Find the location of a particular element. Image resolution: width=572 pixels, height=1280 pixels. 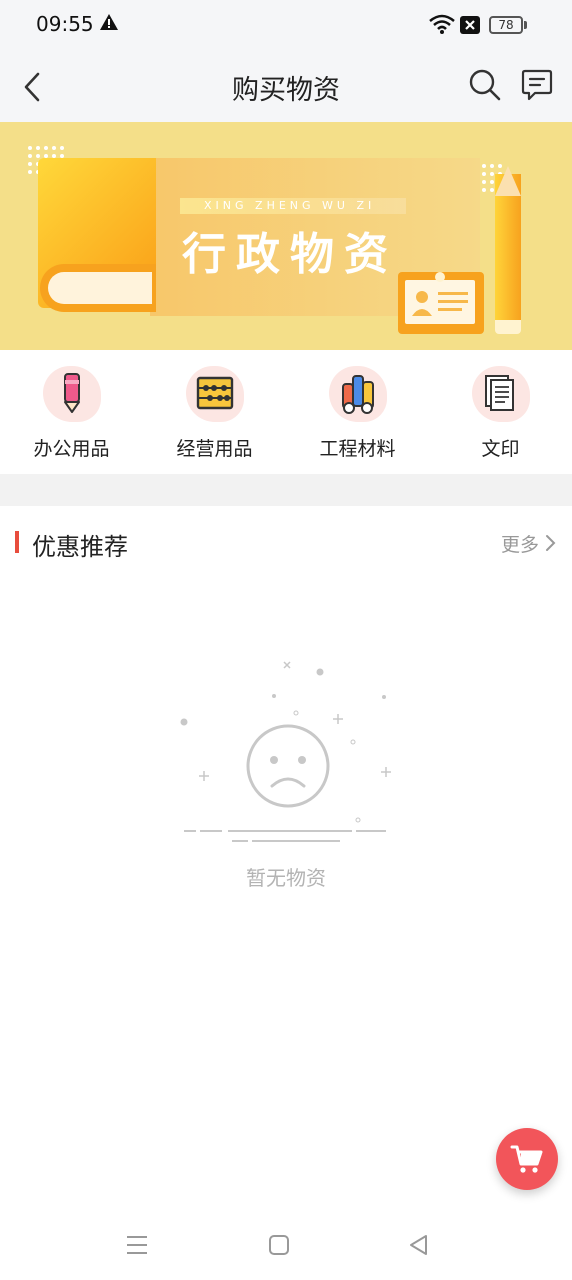

pencil-icon is located at coordinates (72, 393).